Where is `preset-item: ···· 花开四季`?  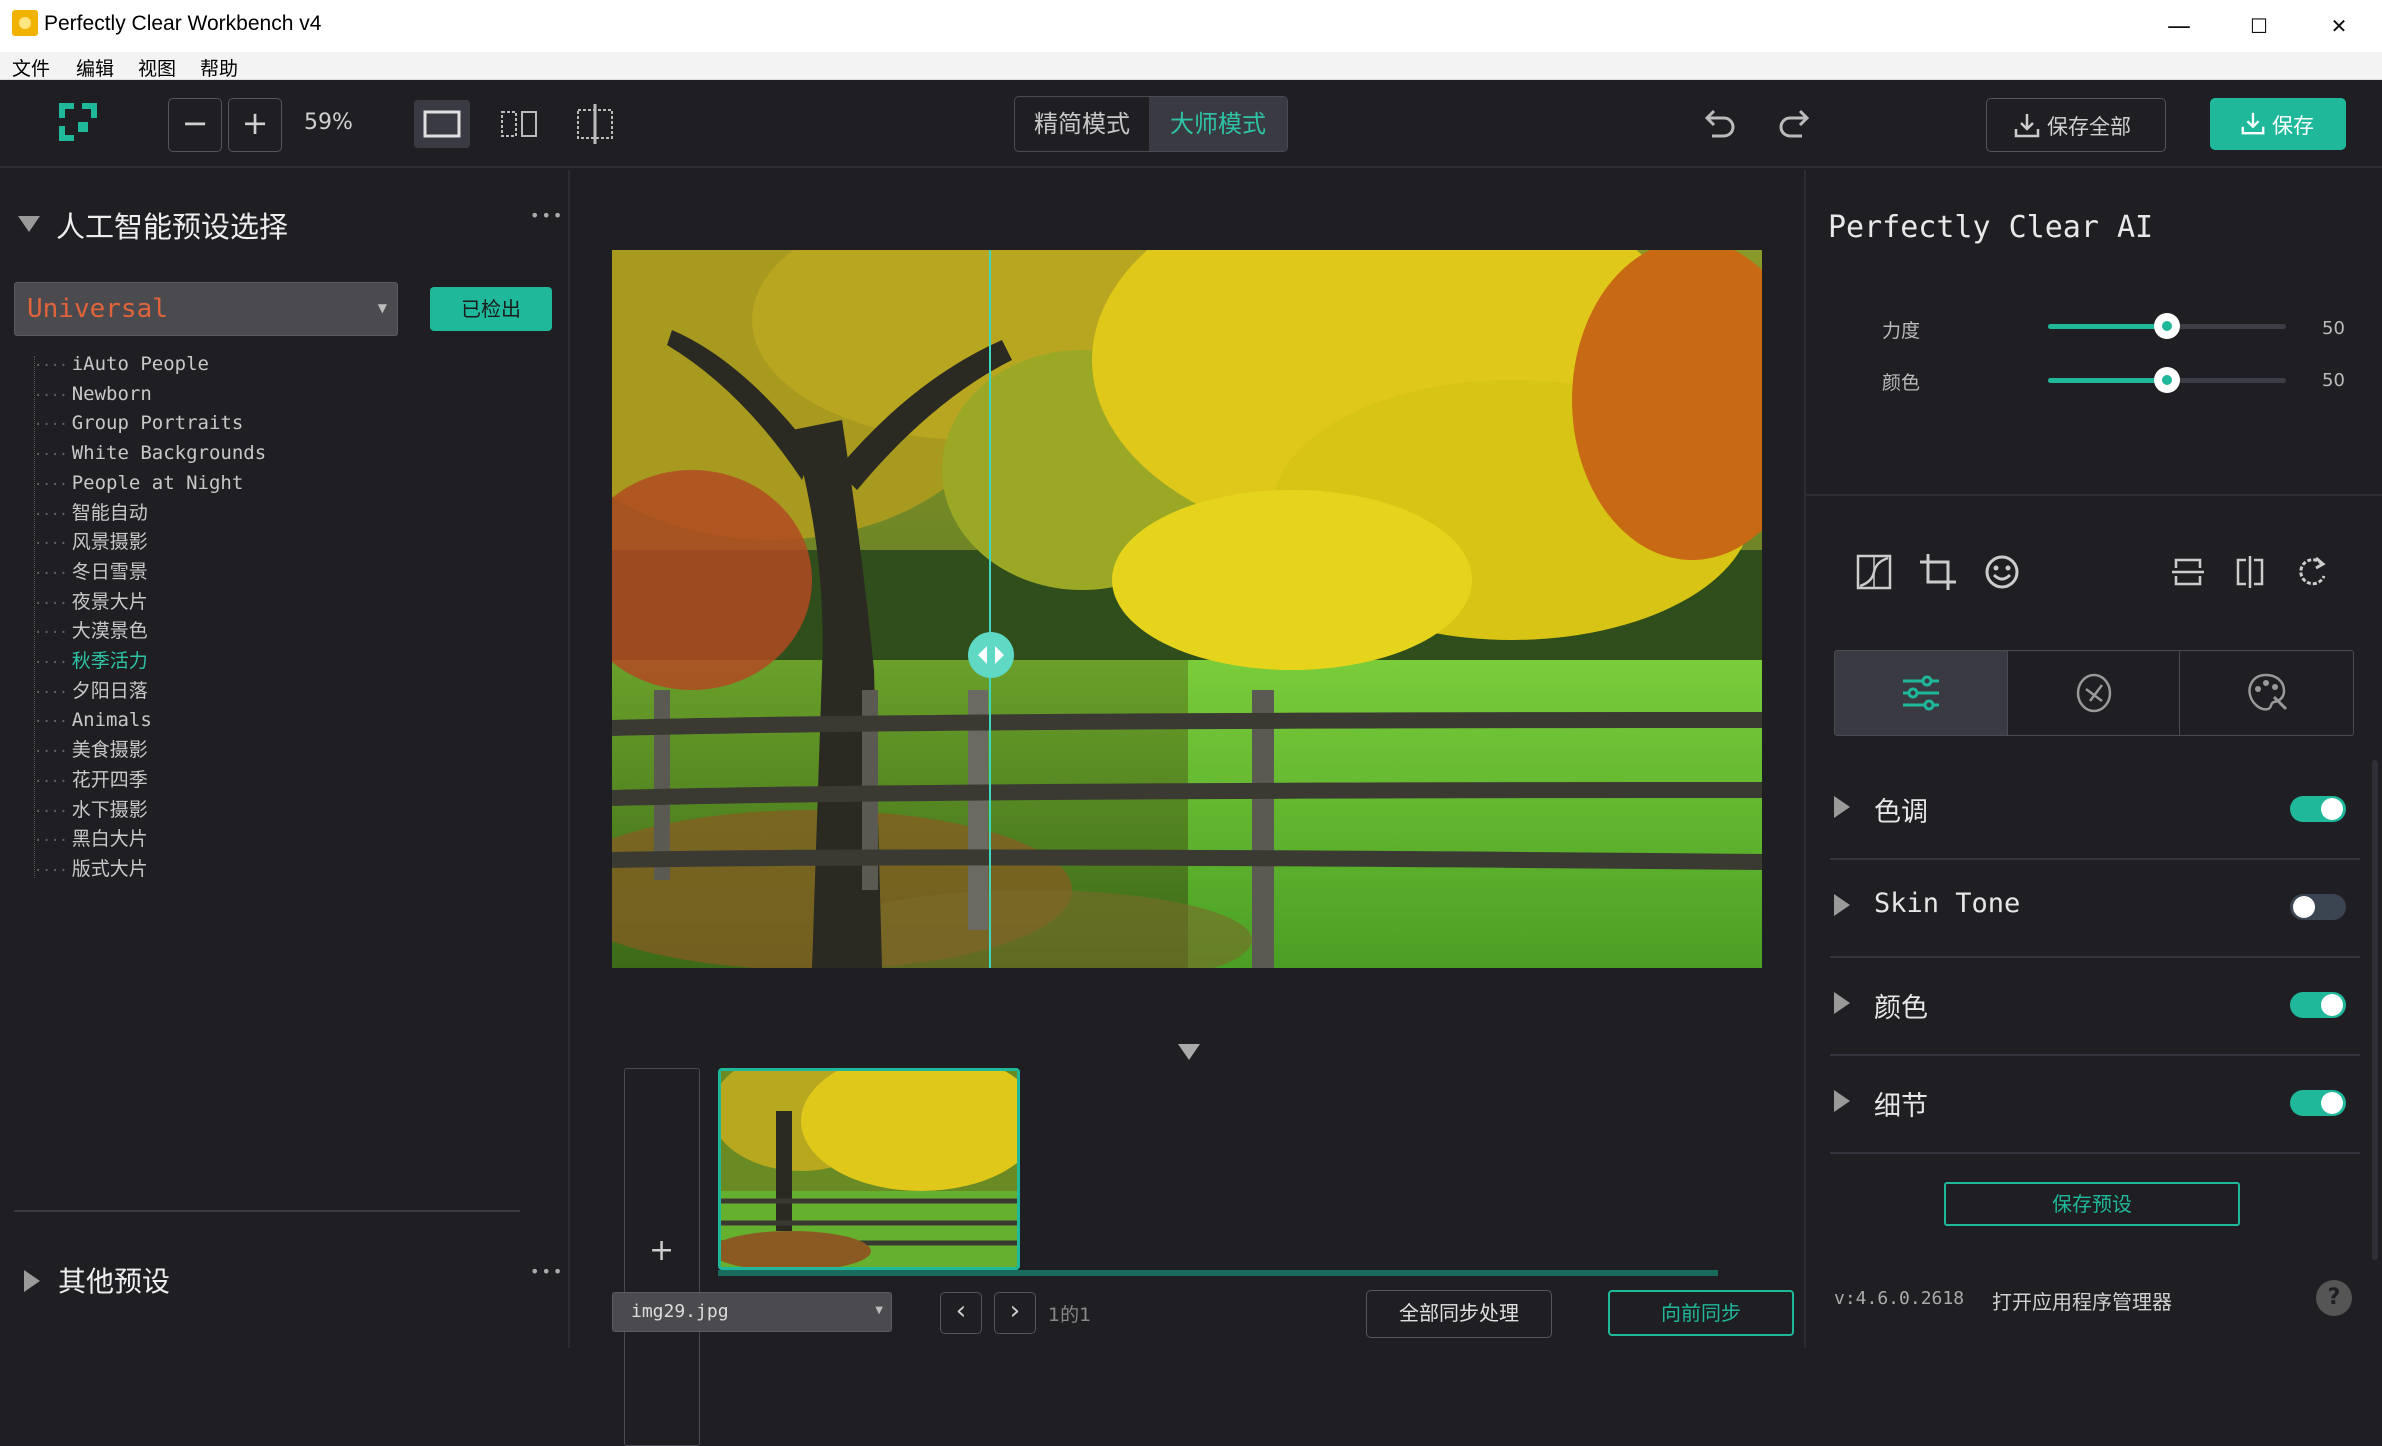
preset-item: ···· 花开四季 is located at coordinates (91, 780).